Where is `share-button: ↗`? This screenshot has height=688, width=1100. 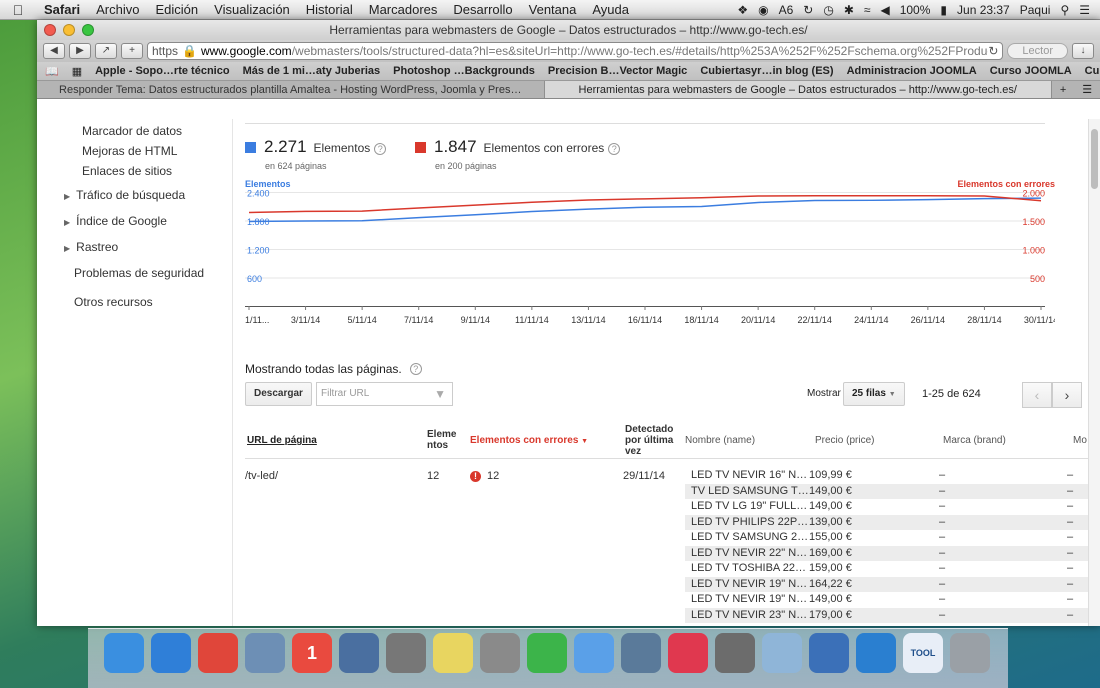
share-button: ↗ is located at coordinates (106, 51).